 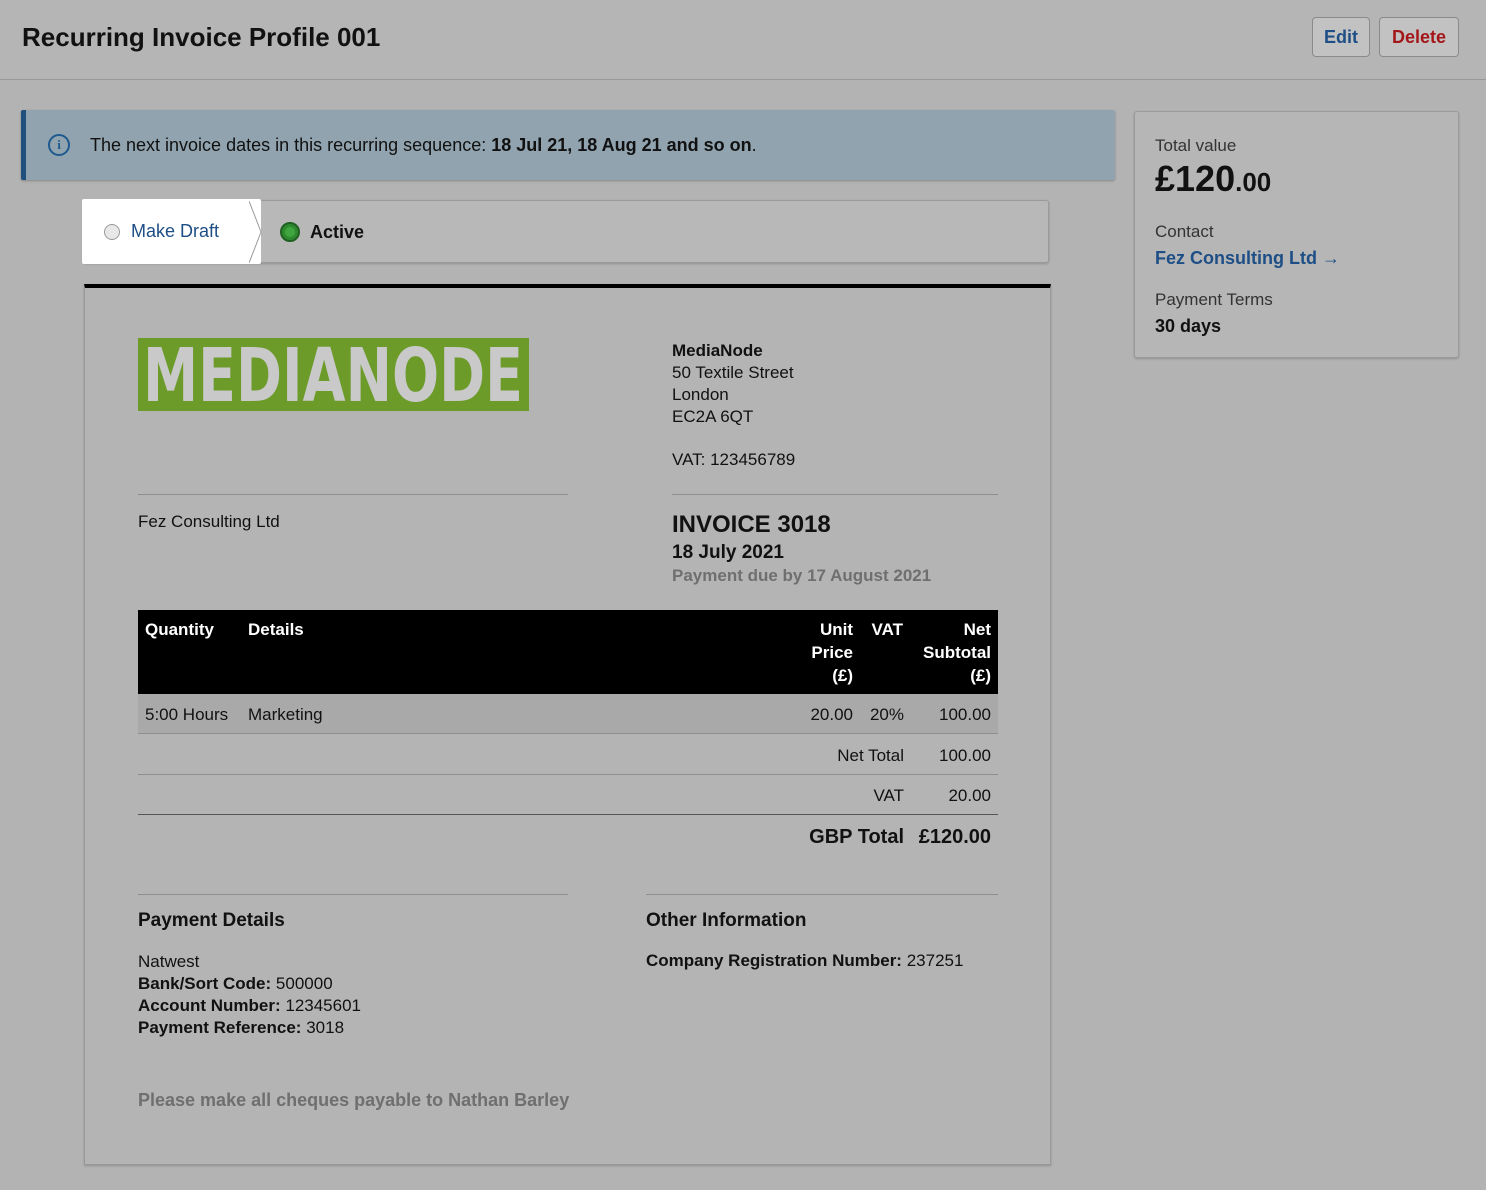 I want to click on active-step: Active, so click(x=322, y=232).